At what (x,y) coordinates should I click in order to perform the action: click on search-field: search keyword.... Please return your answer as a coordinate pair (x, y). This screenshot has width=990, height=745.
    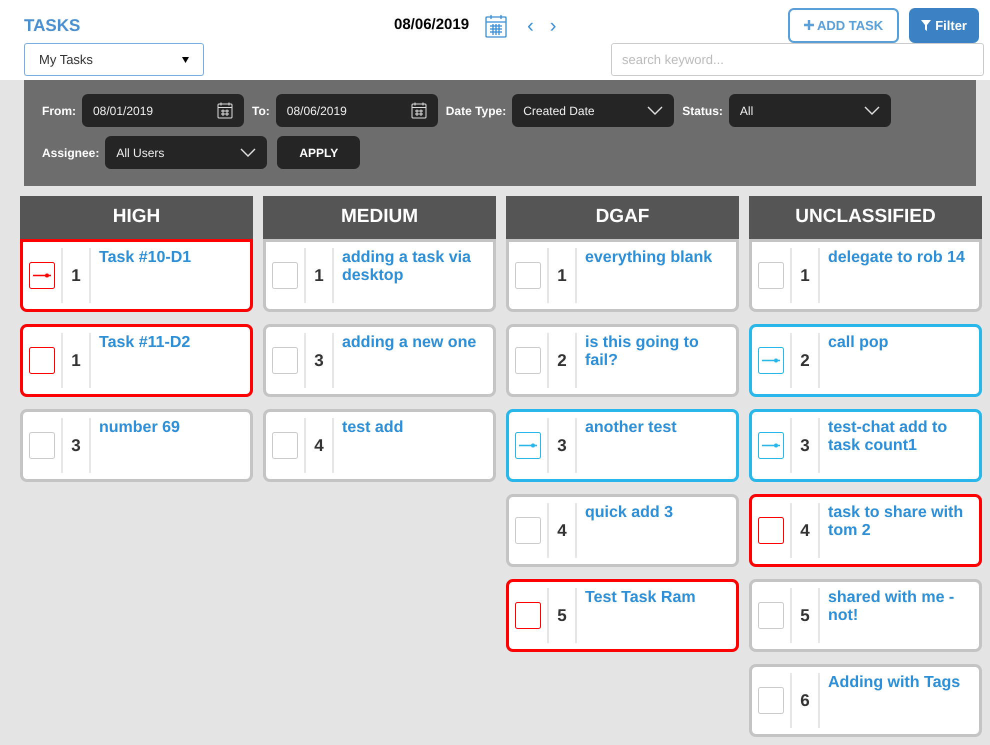
    Looking at the image, I should click on (797, 59).